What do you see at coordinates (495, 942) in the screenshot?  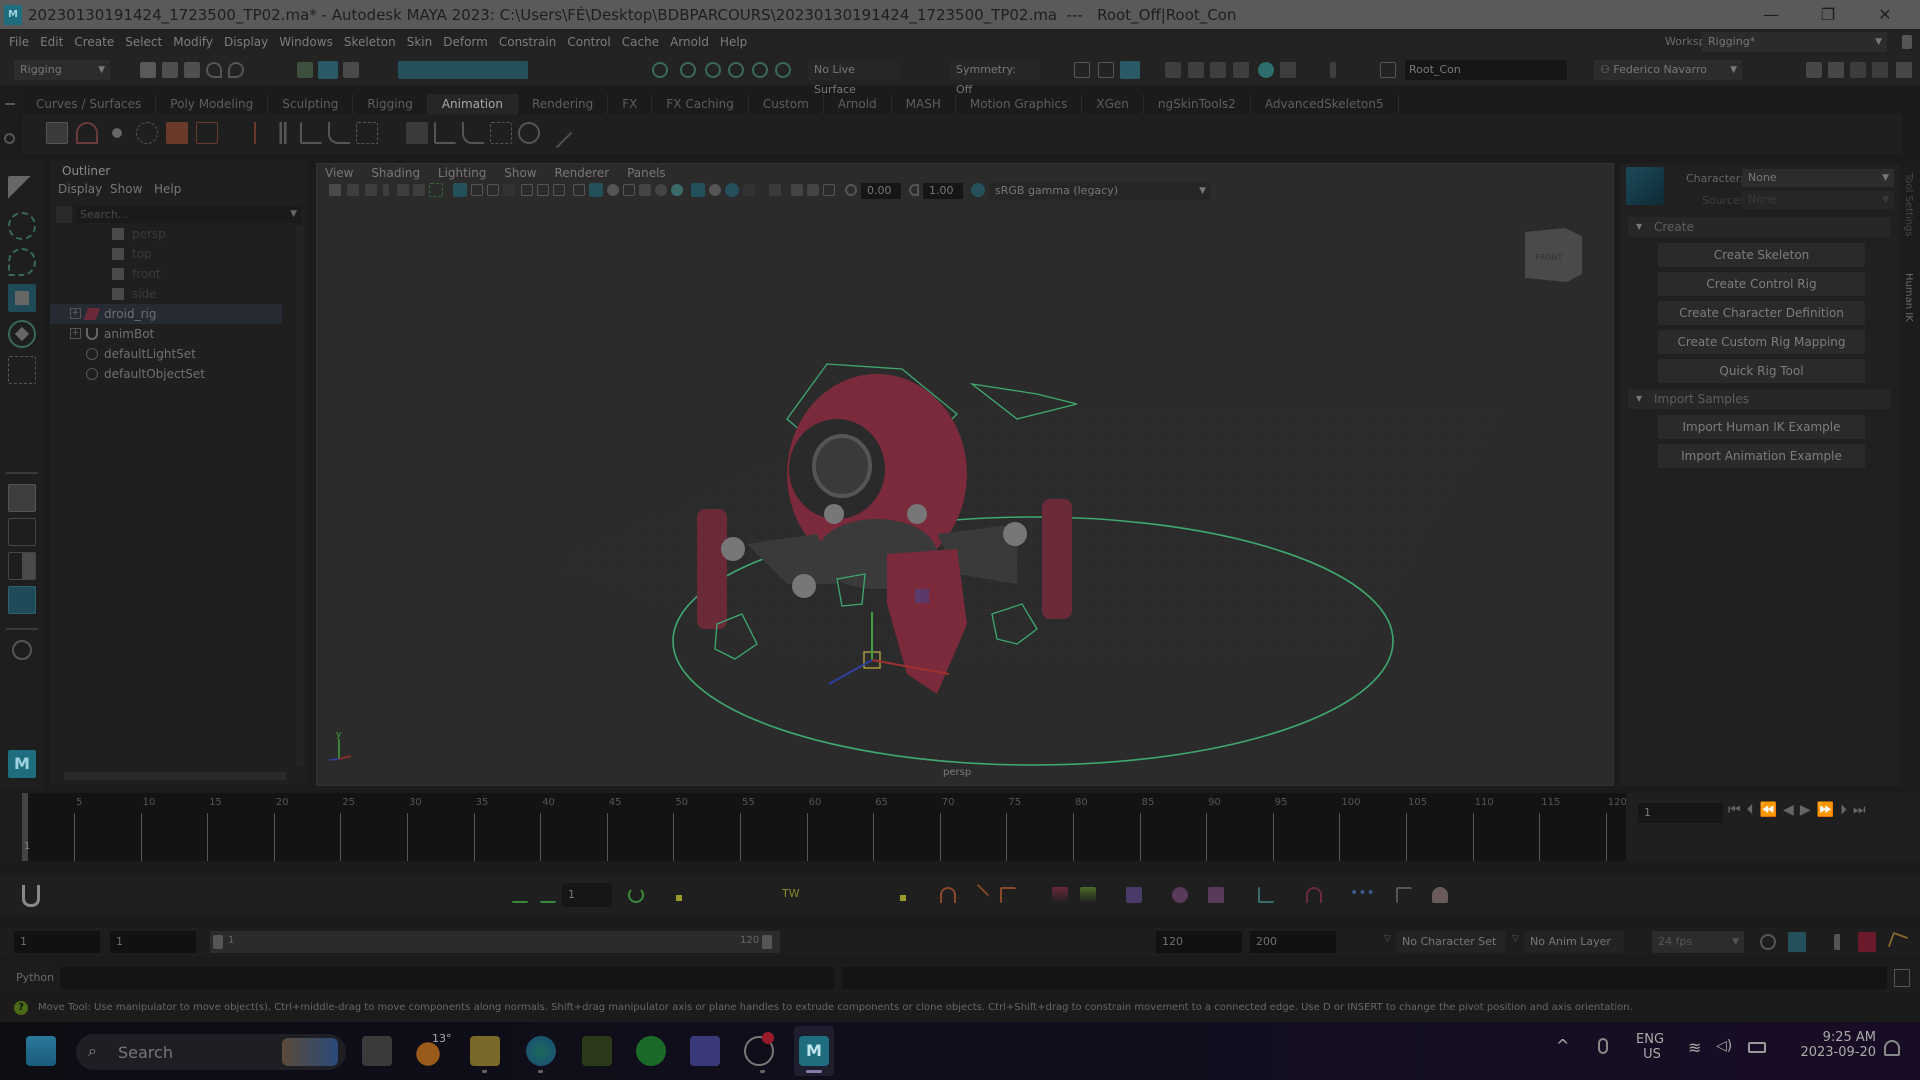 I see `range-slider: 1 120` at bounding box center [495, 942].